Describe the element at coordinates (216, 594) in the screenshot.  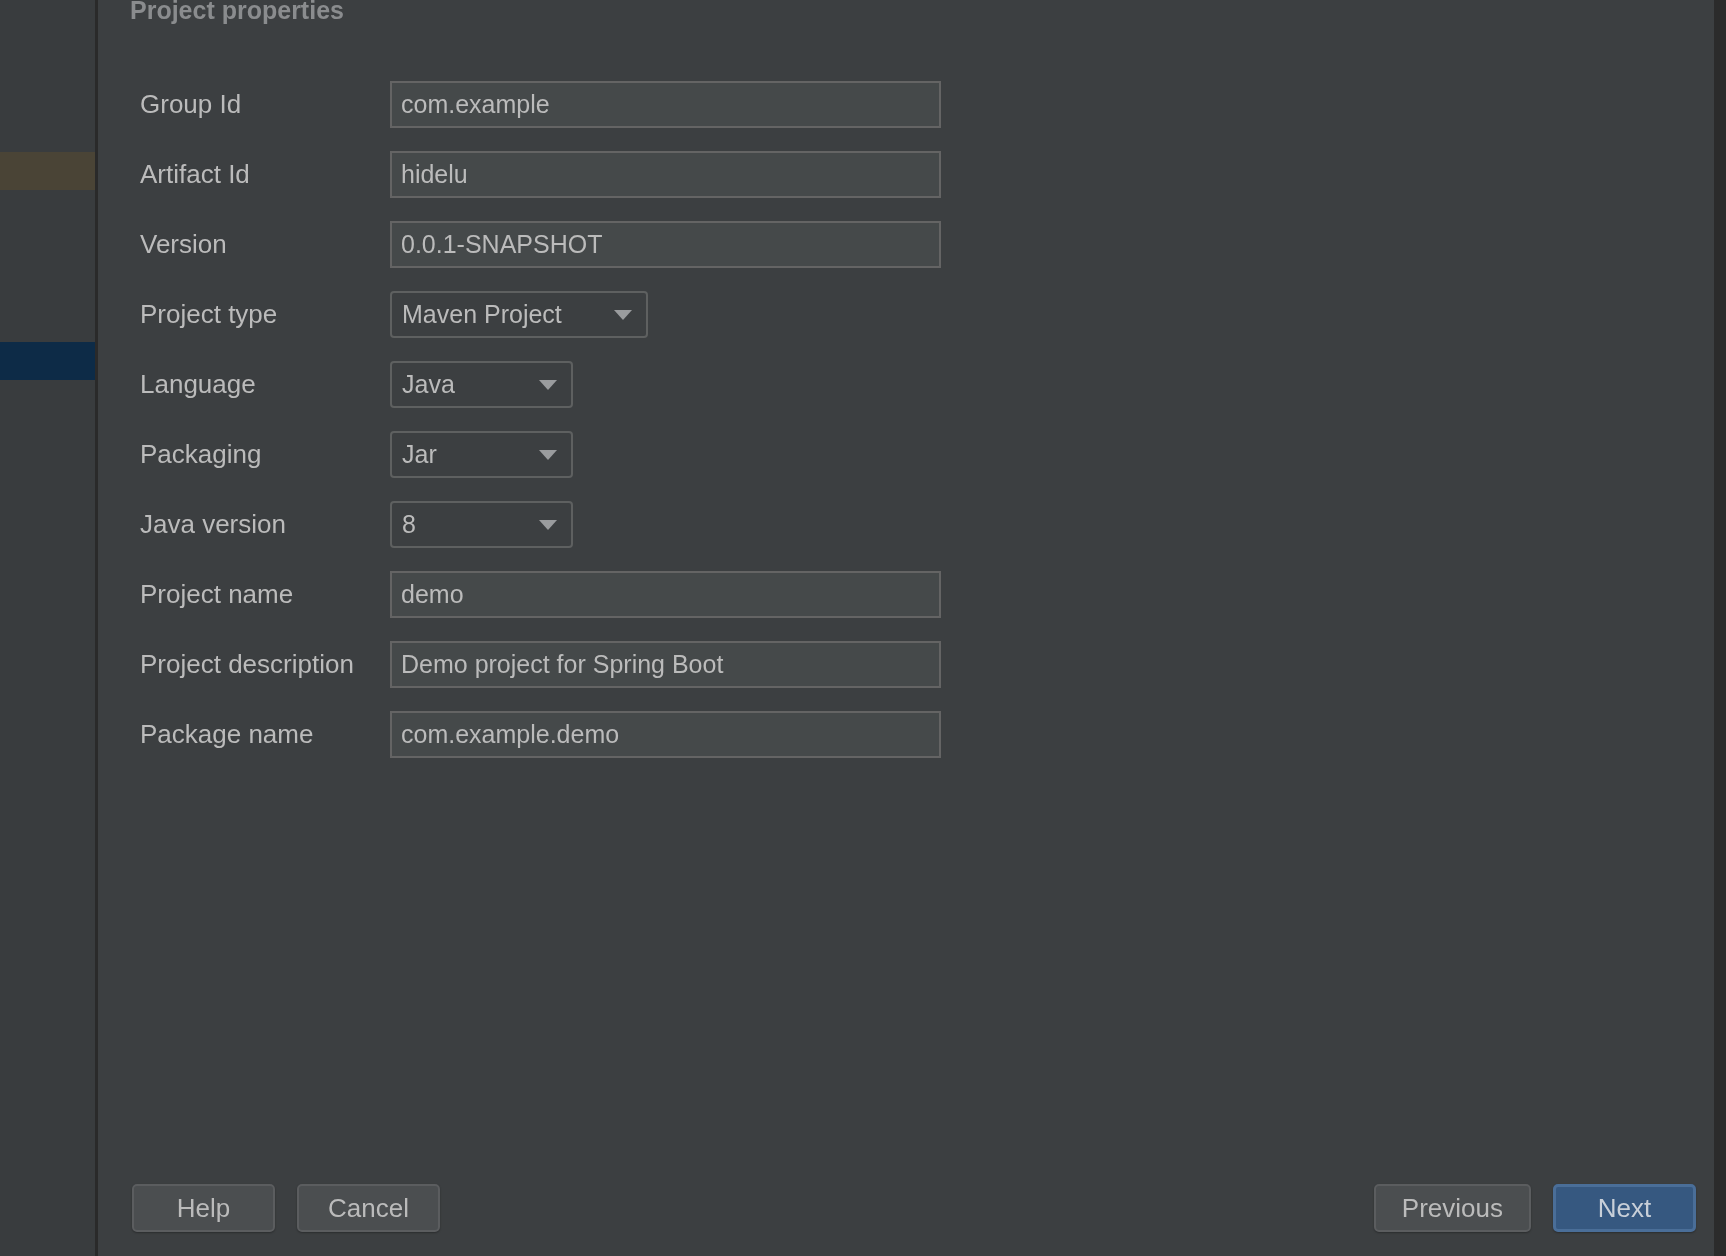
I see `field-label: Project name` at that location.